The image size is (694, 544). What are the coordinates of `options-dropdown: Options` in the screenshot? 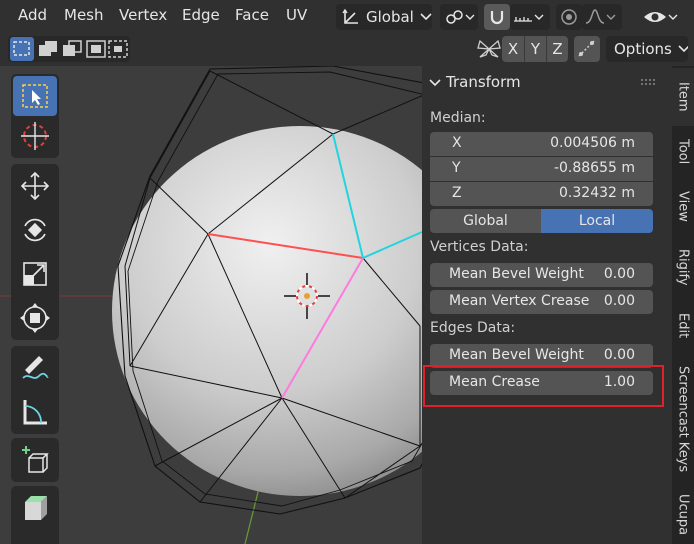 It's located at (647, 49).